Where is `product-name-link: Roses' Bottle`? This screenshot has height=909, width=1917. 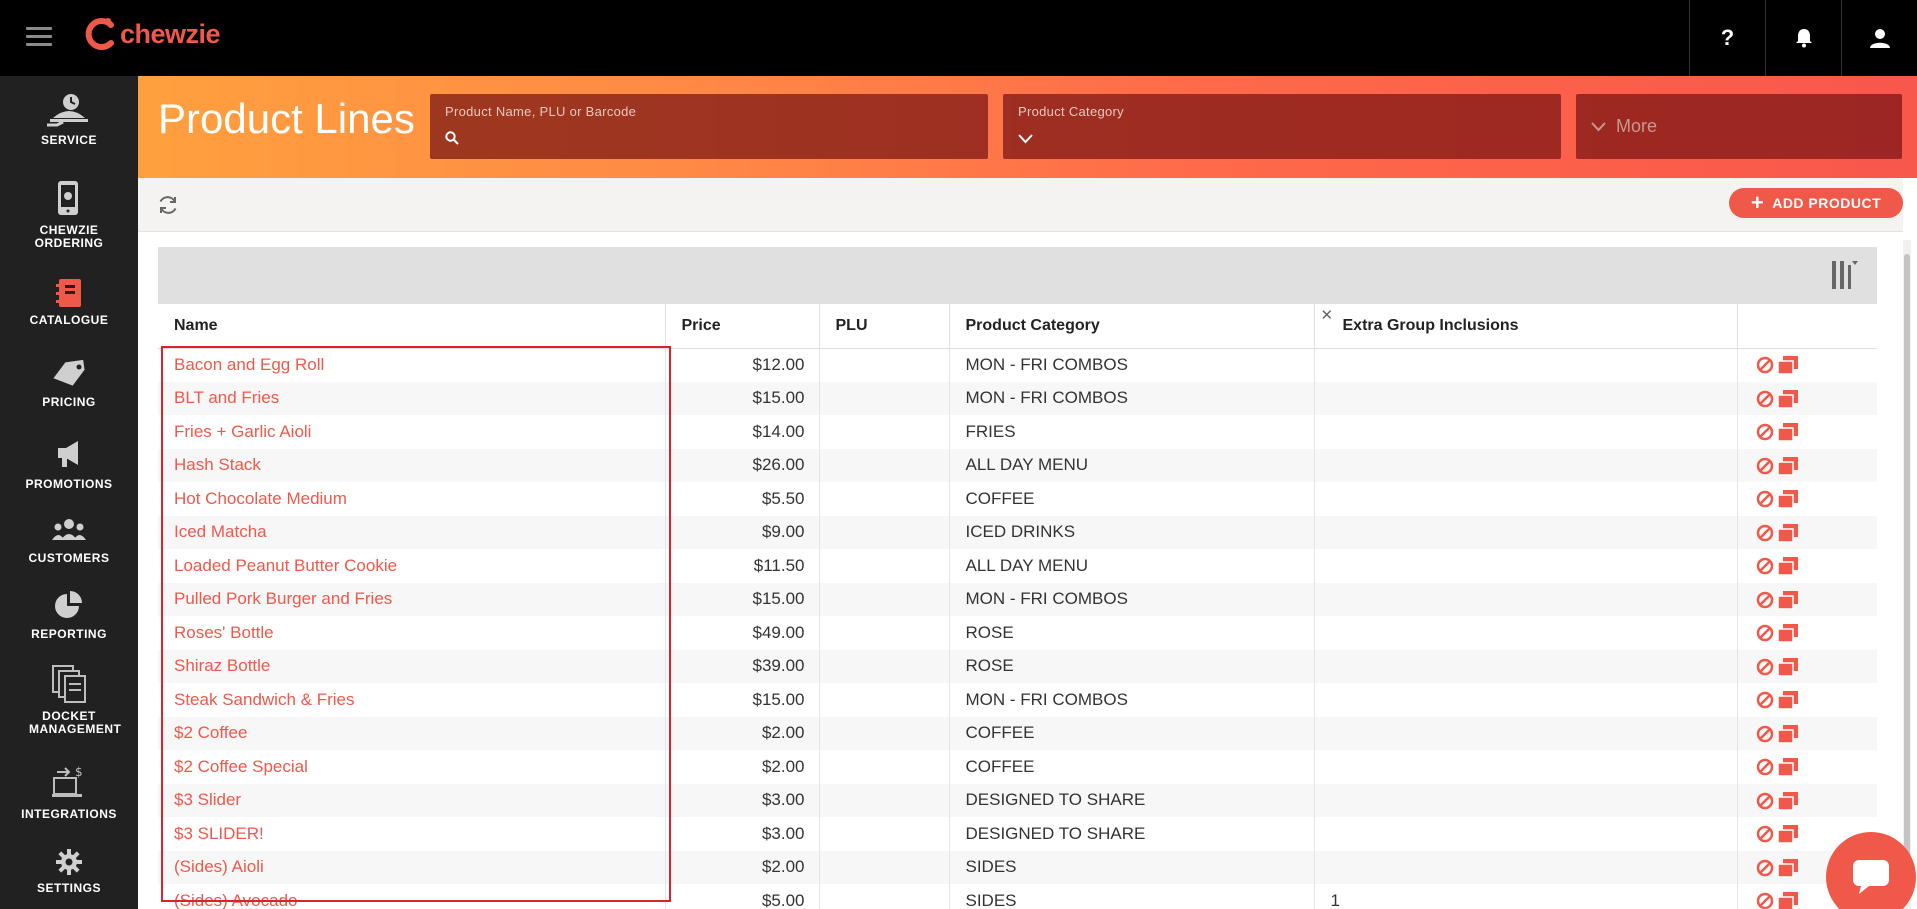 product-name-link: Roses' Bottle is located at coordinates (224, 632).